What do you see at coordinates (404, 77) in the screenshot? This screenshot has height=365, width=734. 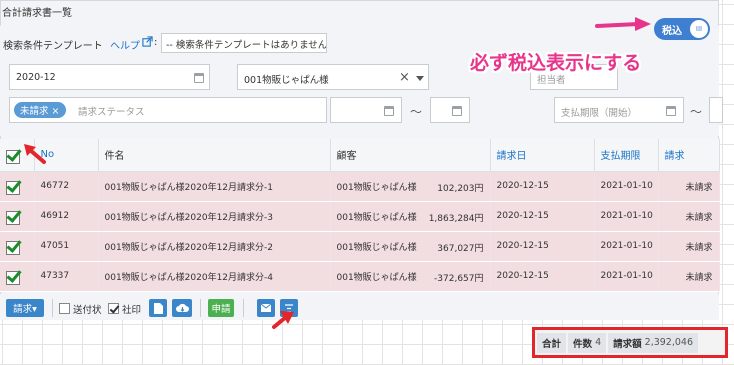 I see `clear-icon: ×` at bounding box center [404, 77].